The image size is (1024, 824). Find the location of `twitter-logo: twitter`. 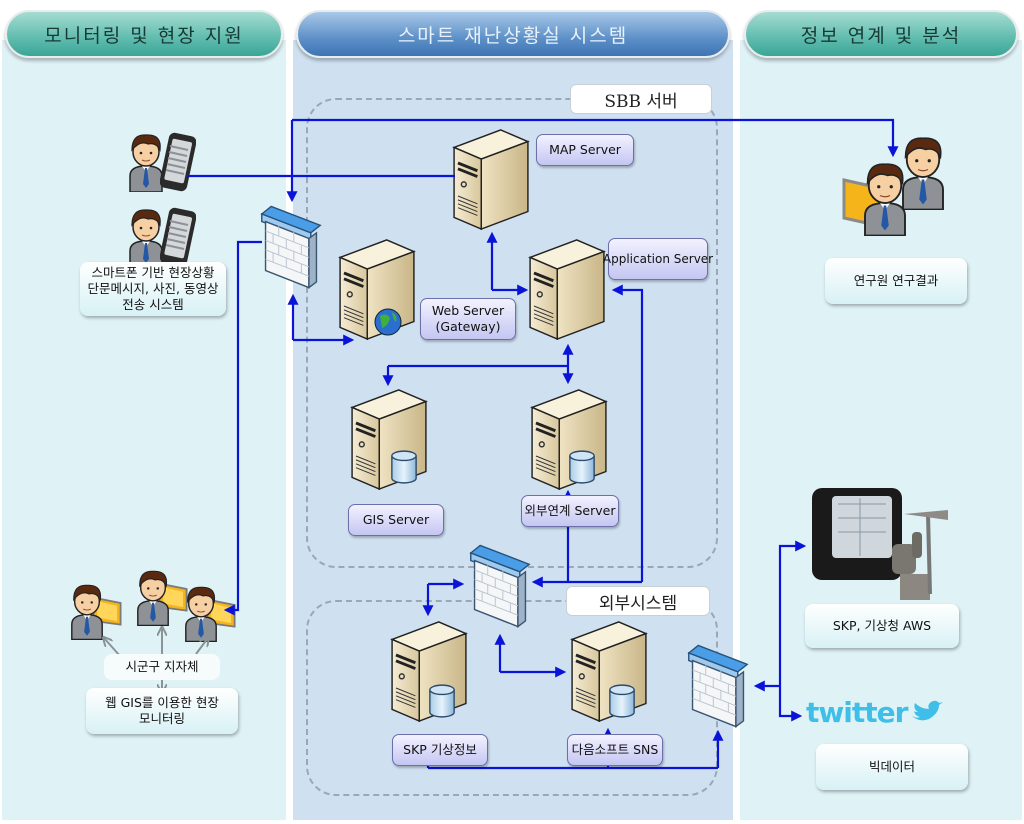

twitter-logo: twitter is located at coordinates (875, 712).